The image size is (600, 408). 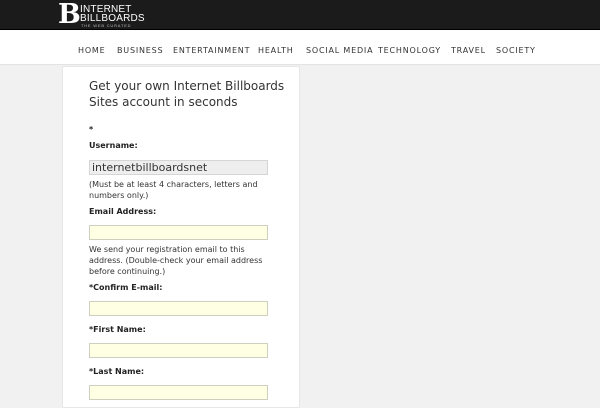 I want to click on email-input, so click(x=178, y=232).